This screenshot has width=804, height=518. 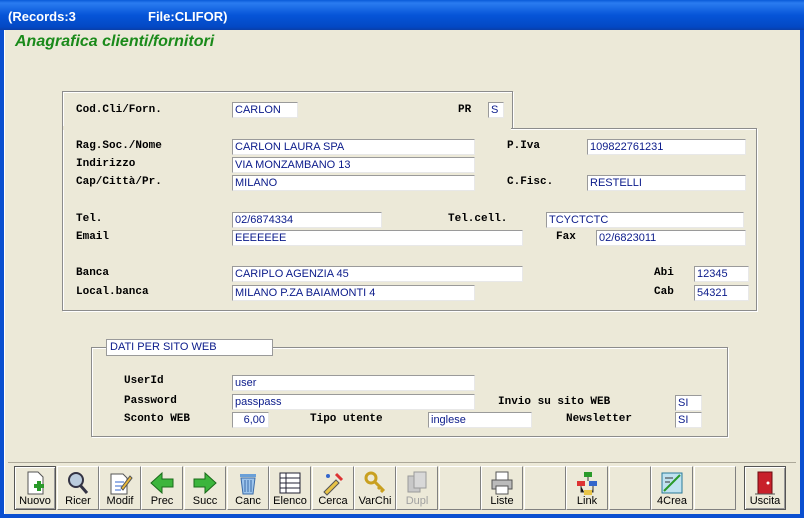 What do you see at coordinates (480, 420) in the screenshot?
I see `tipo-field: inglese` at bounding box center [480, 420].